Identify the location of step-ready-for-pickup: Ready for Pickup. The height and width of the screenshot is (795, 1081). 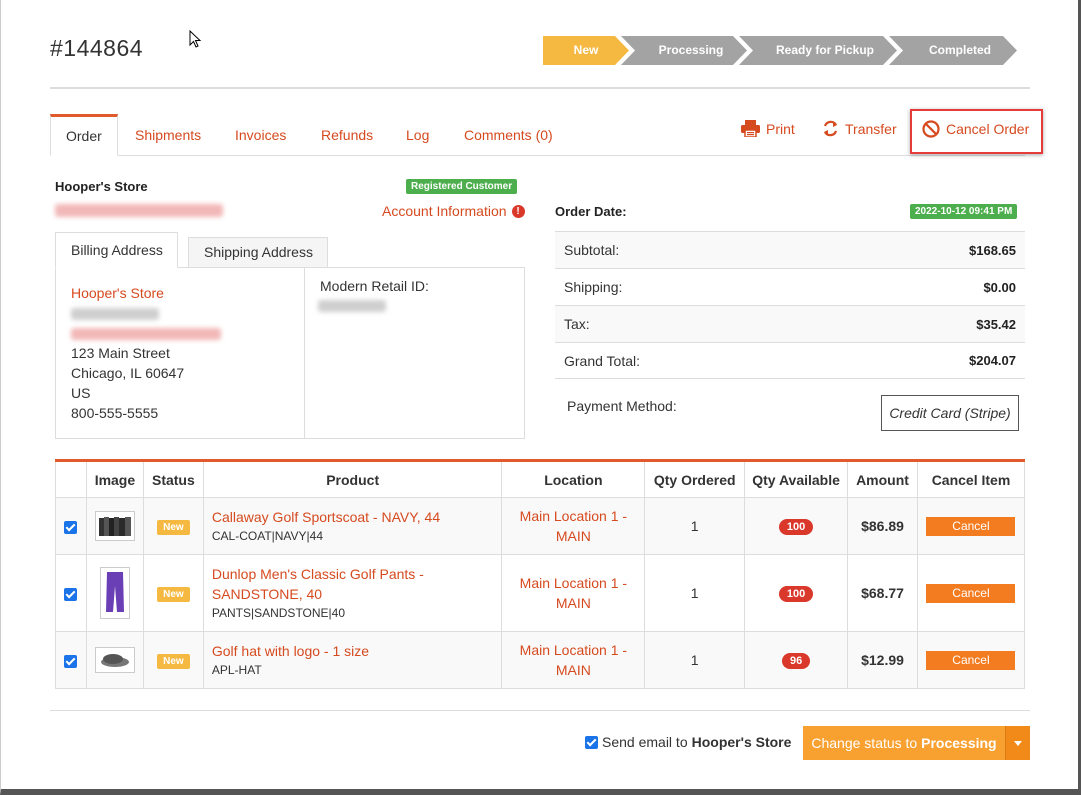
(818, 50).